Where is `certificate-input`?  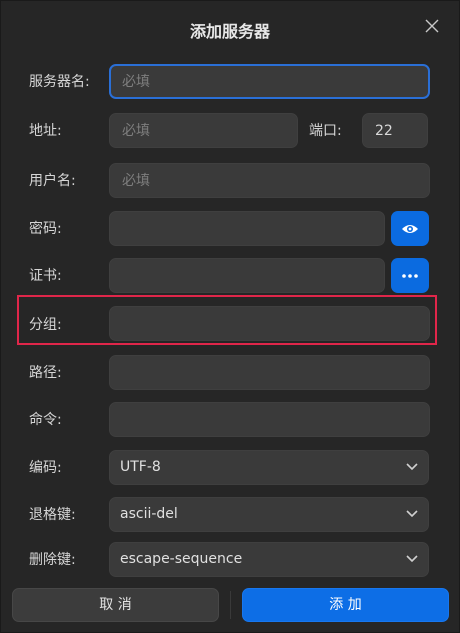 certificate-input is located at coordinates (247, 275).